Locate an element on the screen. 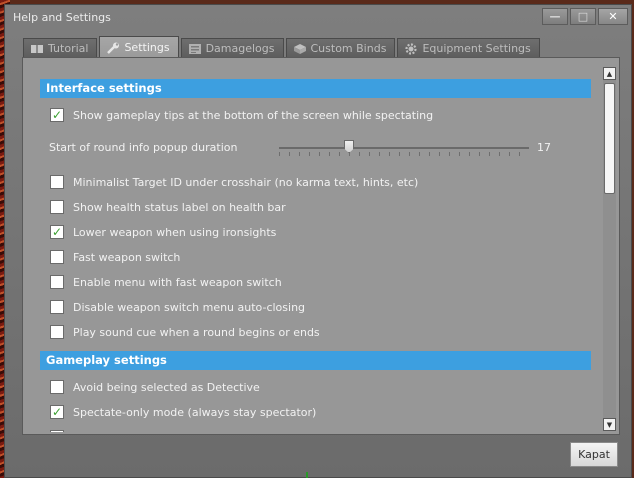  tab-damagelogs: Damagelogs is located at coordinates (232, 48).